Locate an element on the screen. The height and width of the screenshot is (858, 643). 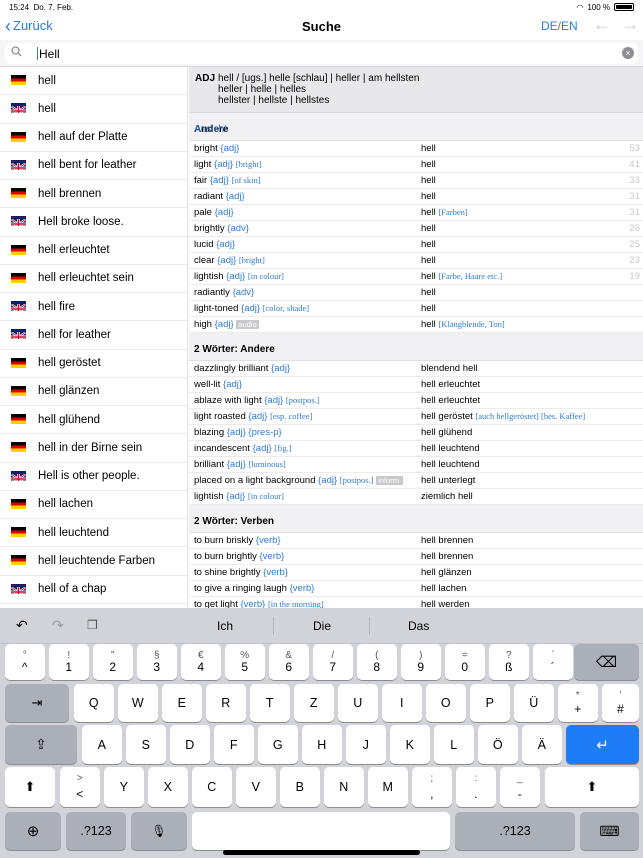
translation-row: high {adj} audio hell [Klangblende, Ton] is located at coordinates (416, 325).